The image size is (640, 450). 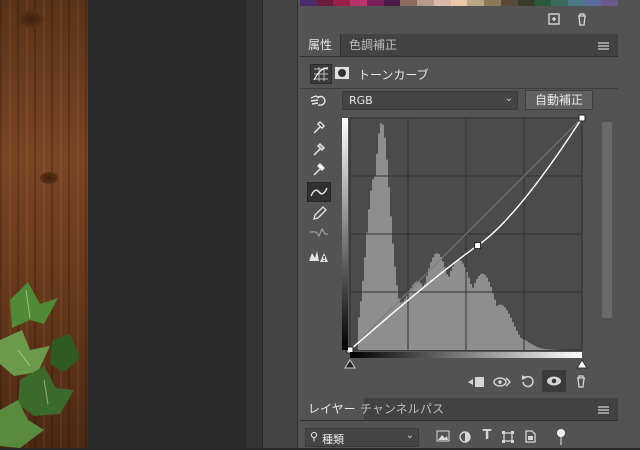 What do you see at coordinates (320, 45) in the screenshot?
I see `tab-properties: 属性` at bounding box center [320, 45].